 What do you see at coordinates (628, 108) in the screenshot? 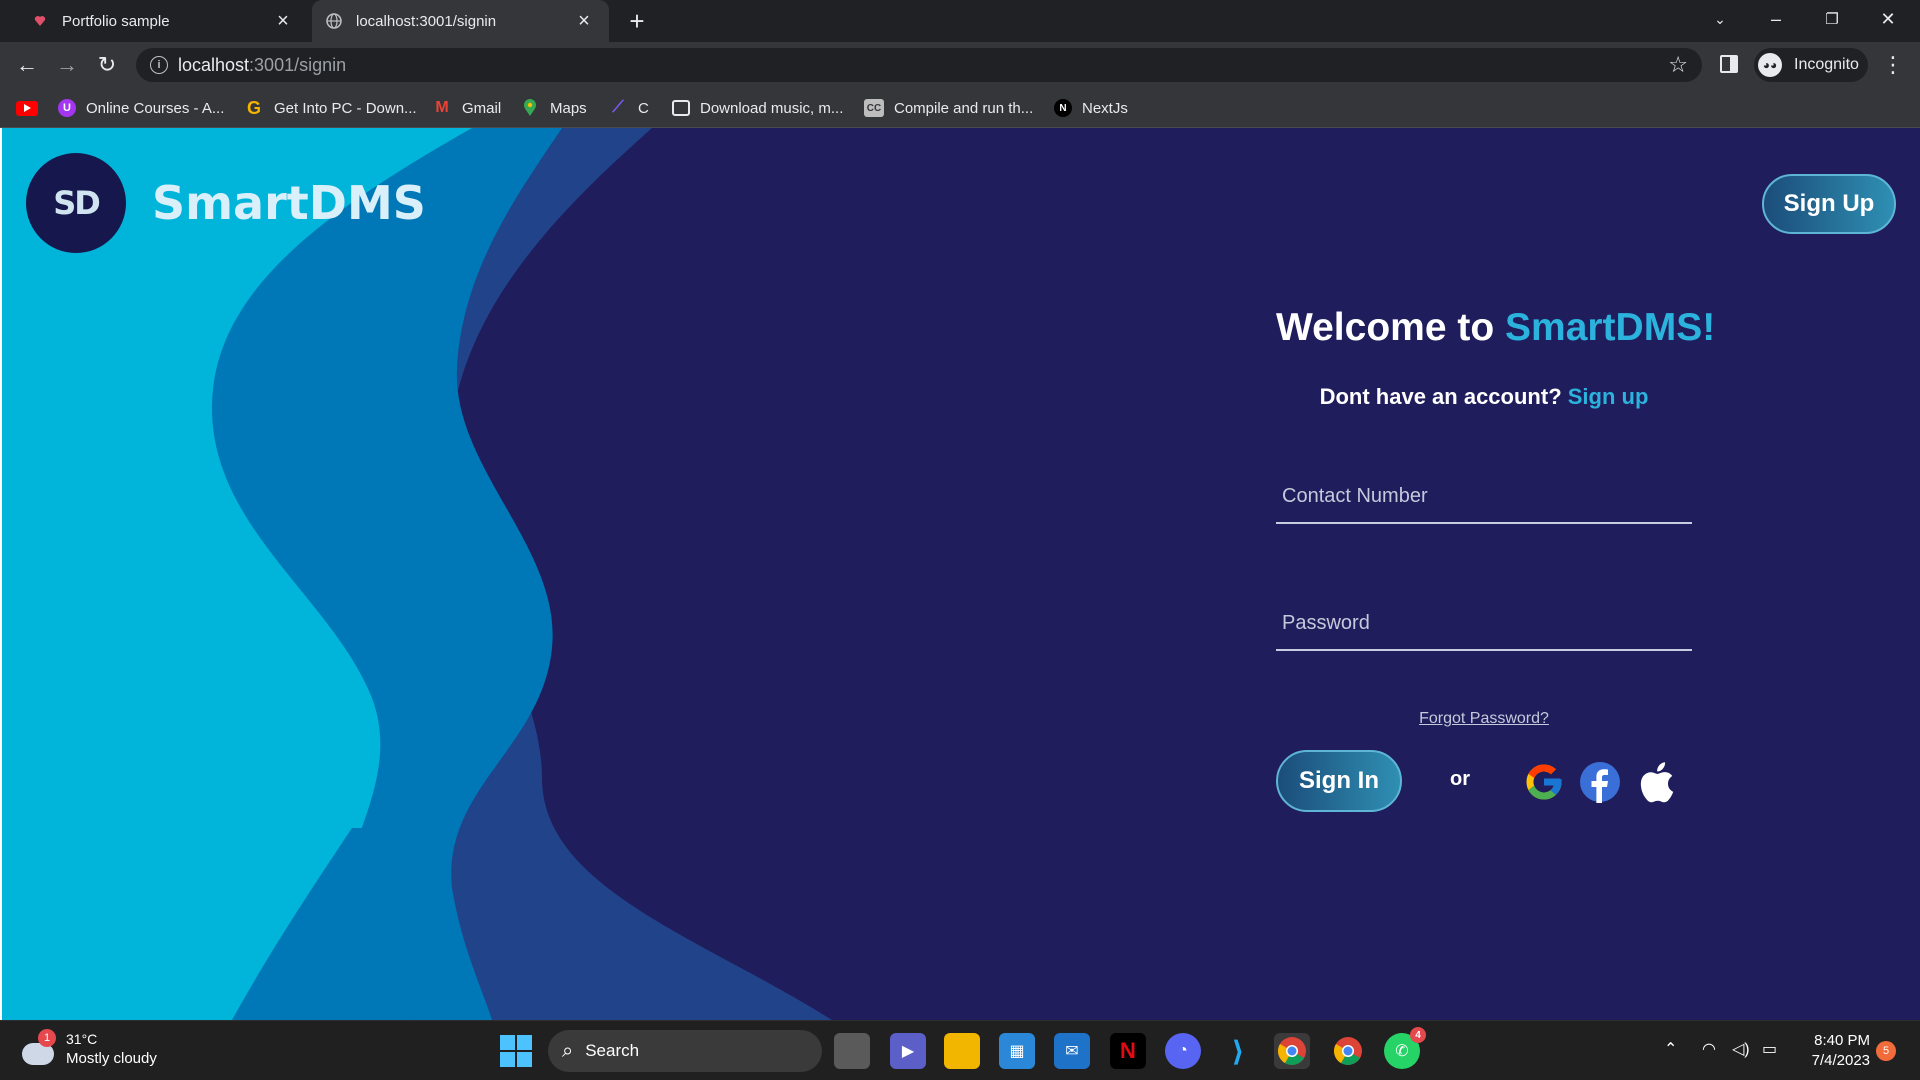
I see `bookmark-c: ⟋ C` at bounding box center [628, 108].